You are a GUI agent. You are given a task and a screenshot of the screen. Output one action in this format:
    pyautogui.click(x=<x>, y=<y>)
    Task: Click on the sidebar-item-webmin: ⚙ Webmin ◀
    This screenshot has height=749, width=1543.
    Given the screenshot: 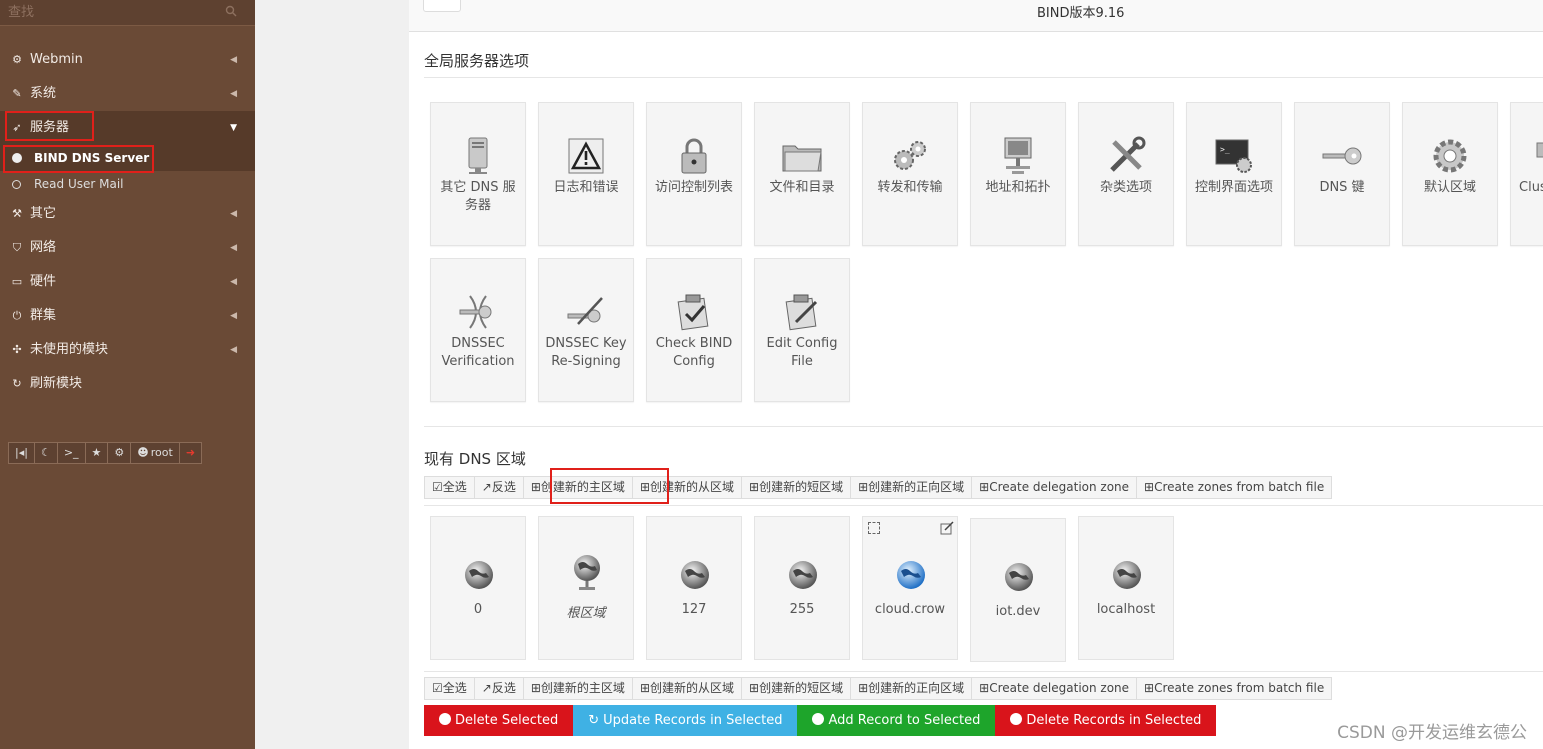 What is the action you would take?
    pyautogui.click(x=127, y=60)
    